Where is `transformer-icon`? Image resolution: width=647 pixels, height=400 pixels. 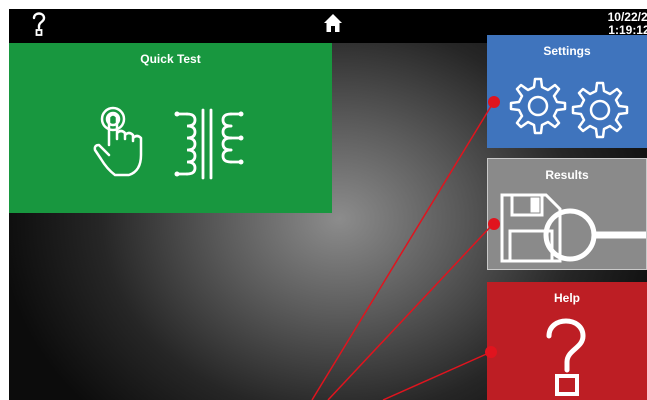 transformer-icon is located at coordinates (209, 144).